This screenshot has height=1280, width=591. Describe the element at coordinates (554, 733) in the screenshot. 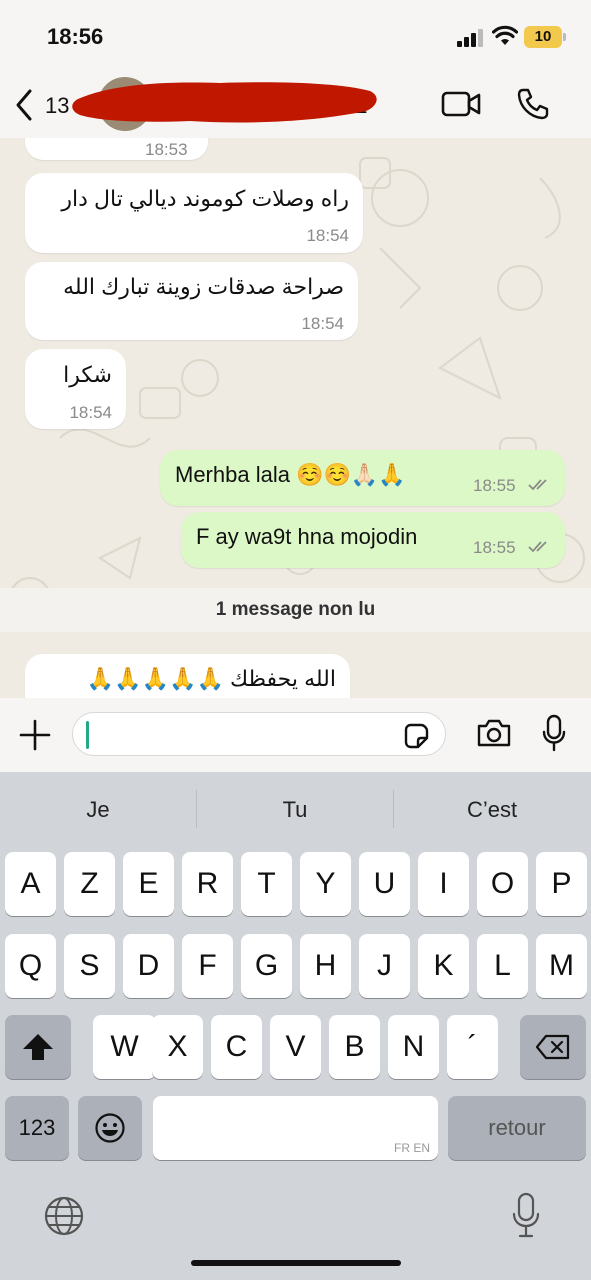

I see `microphone-icon` at that location.